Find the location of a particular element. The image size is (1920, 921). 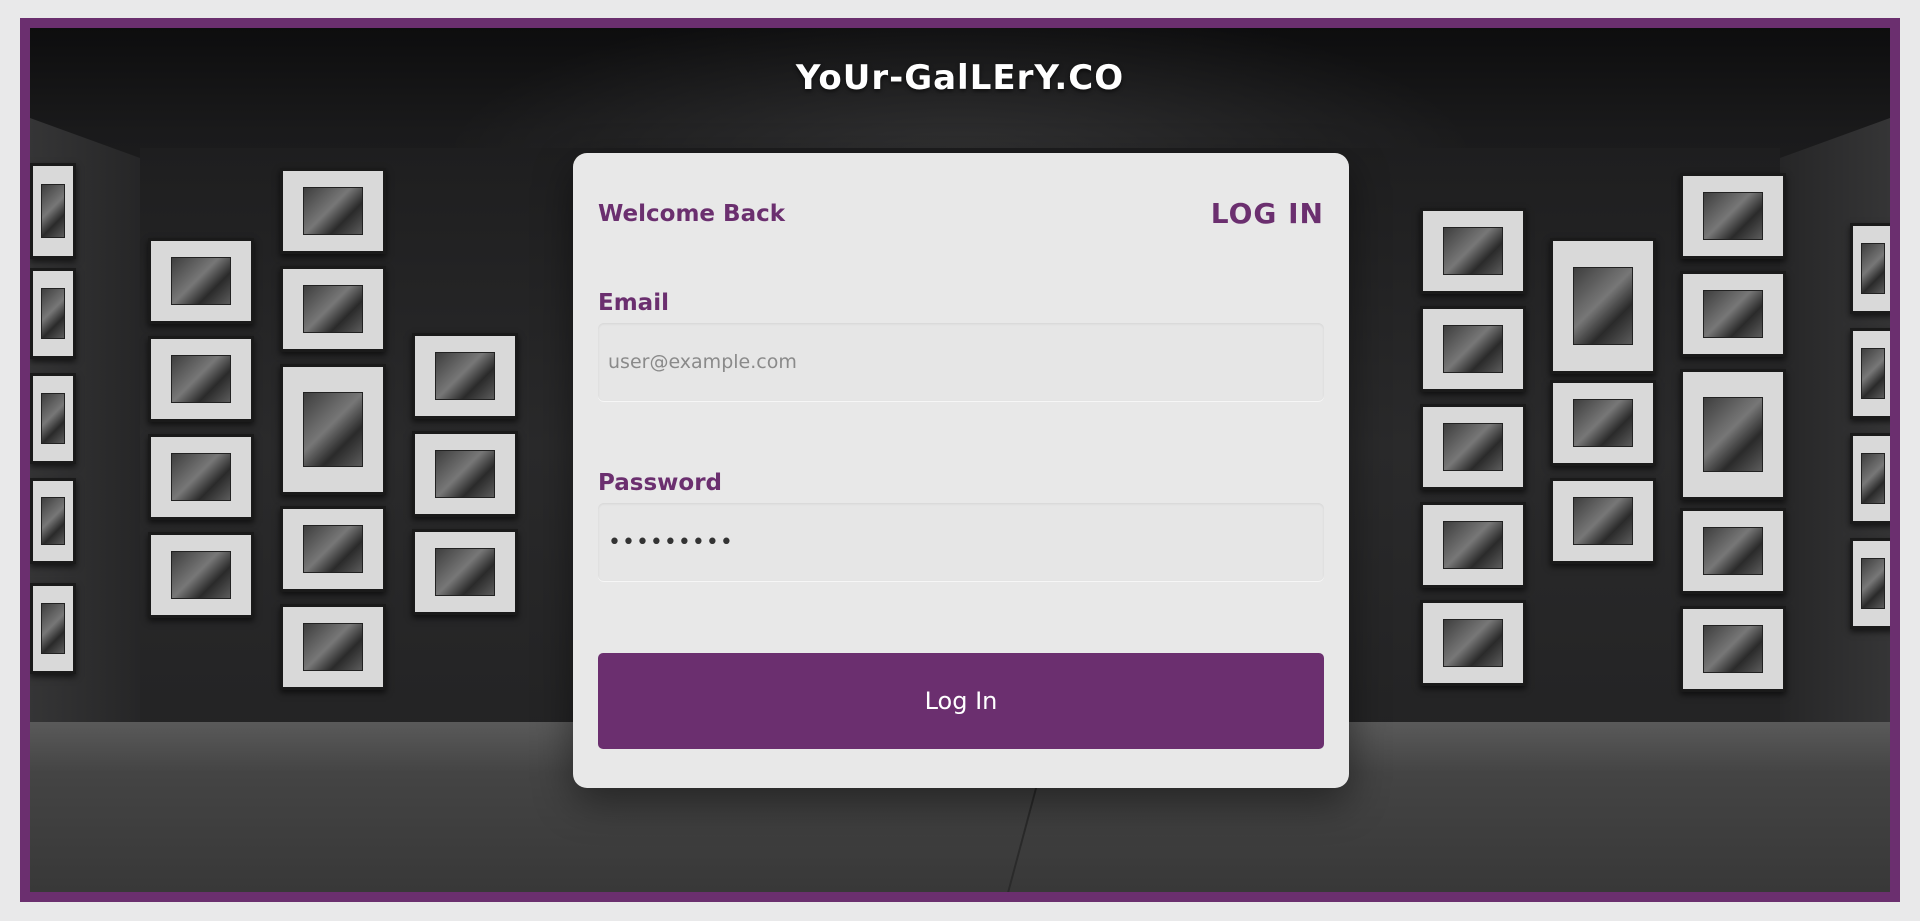

password-field is located at coordinates (961, 542).